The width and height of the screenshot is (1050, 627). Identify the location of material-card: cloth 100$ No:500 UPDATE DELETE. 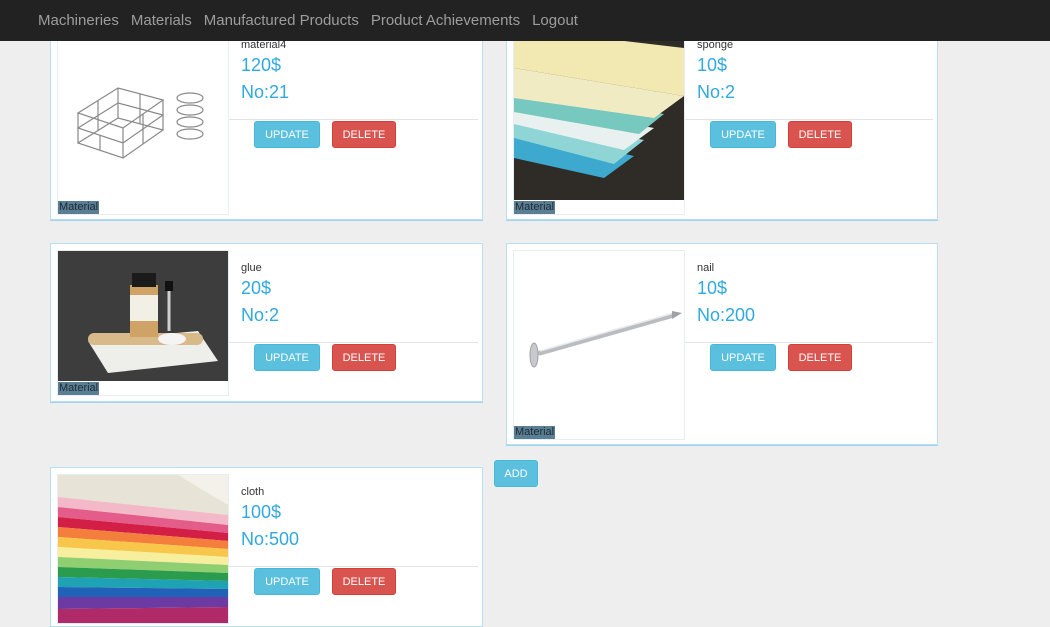
(266, 547).